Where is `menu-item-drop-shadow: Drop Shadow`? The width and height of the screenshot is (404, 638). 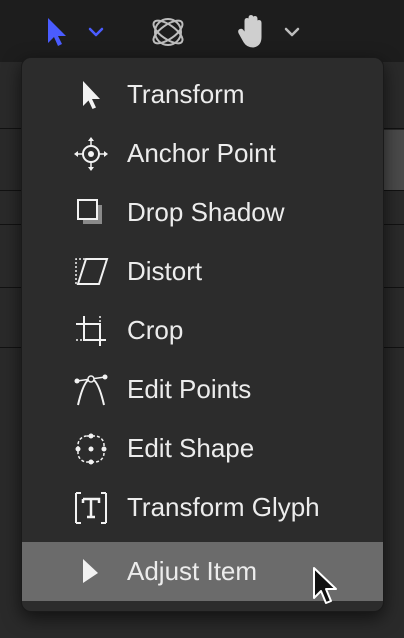
menu-item-drop-shadow: Drop Shadow is located at coordinates (202, 212).